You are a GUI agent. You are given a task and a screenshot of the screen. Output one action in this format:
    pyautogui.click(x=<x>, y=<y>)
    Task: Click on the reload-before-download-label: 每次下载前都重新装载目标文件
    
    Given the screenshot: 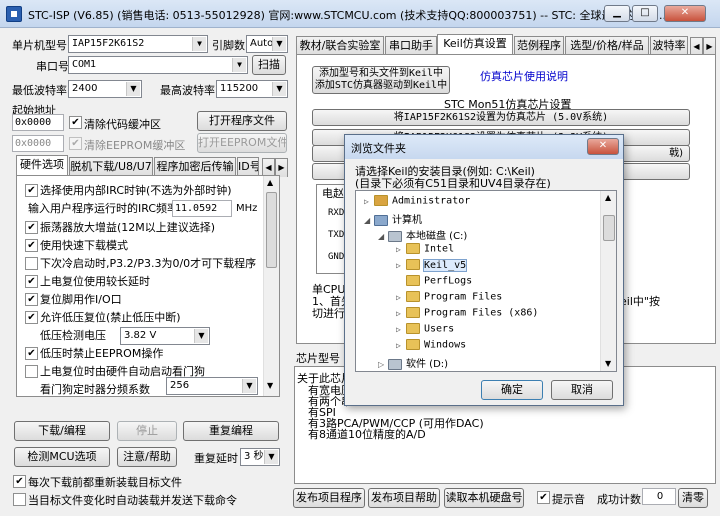 What is the action you would take?
    pyautogui.click(x=105, y=482)
    